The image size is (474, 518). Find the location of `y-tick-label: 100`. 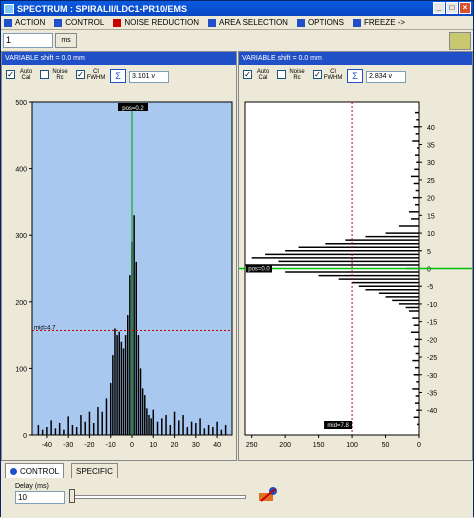

y-tick-label: 100 is located at coordinates (21, 369).